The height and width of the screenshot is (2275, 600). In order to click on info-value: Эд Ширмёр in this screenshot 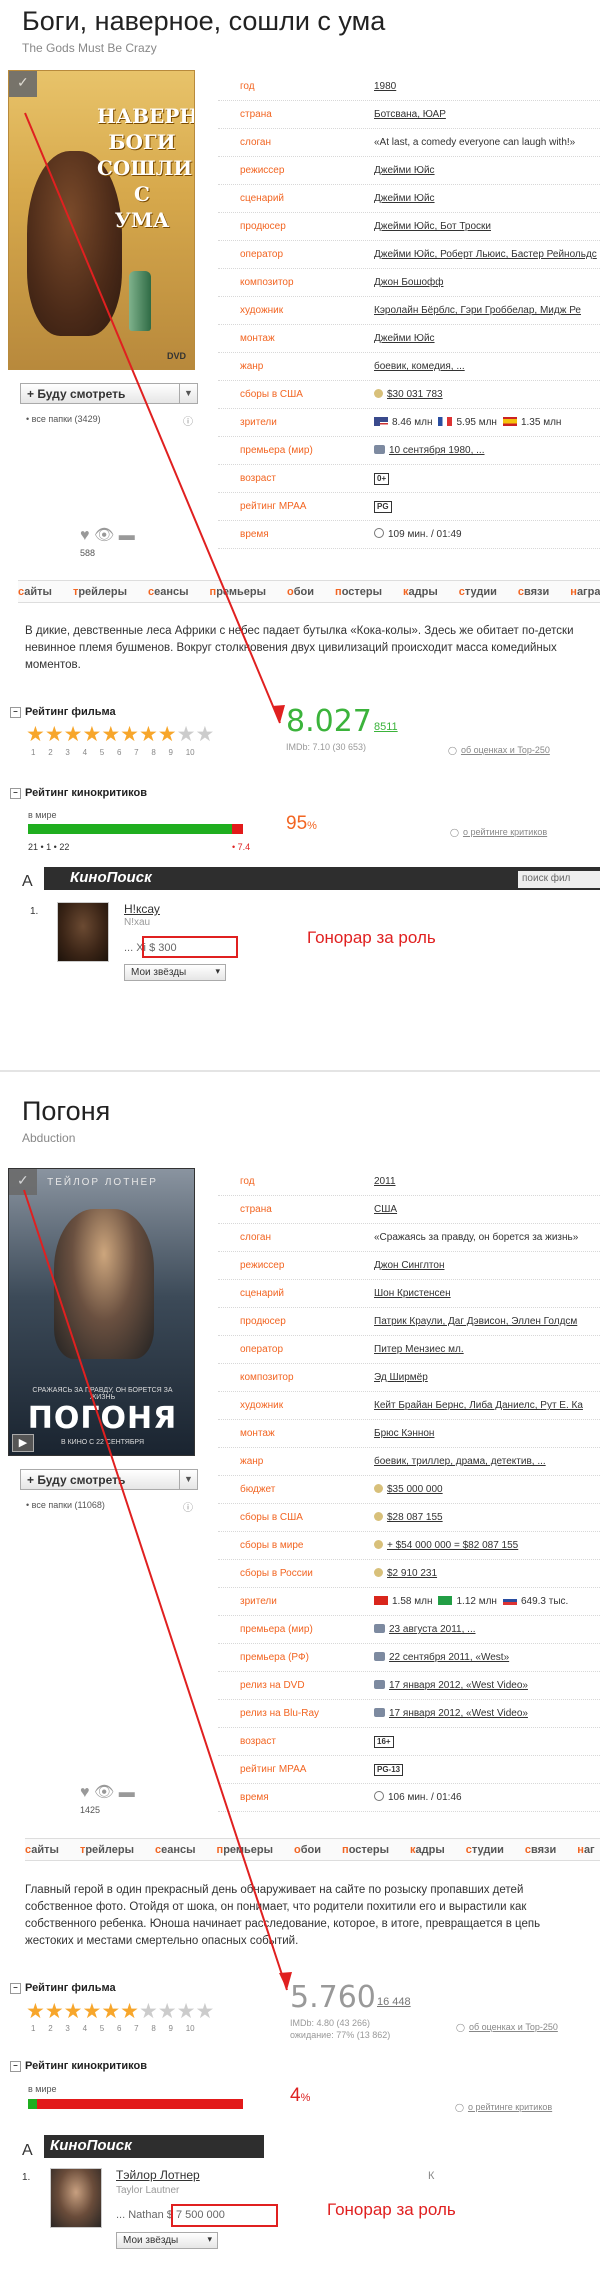, I will do `click(401, 1377)`.